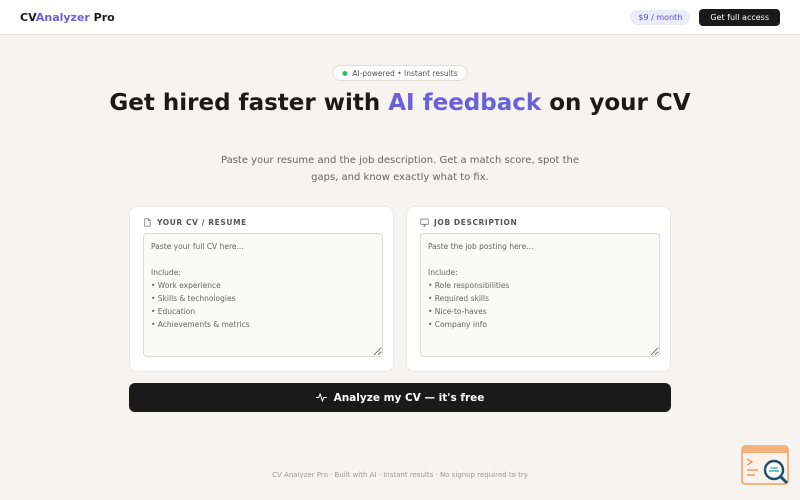 The height and width of the screenshot is (500, 800). Describe the element at coordinates (321, 397) in the screenshot. I see `pulse-icon` at that location.